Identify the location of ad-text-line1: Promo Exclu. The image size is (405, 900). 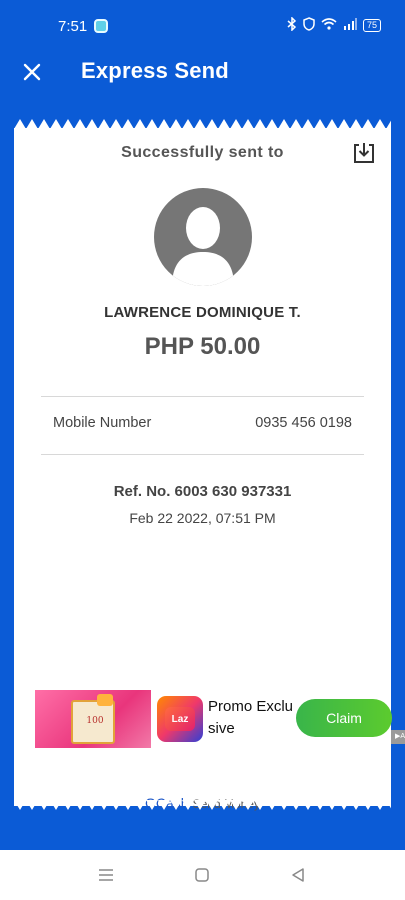
(251, 706).